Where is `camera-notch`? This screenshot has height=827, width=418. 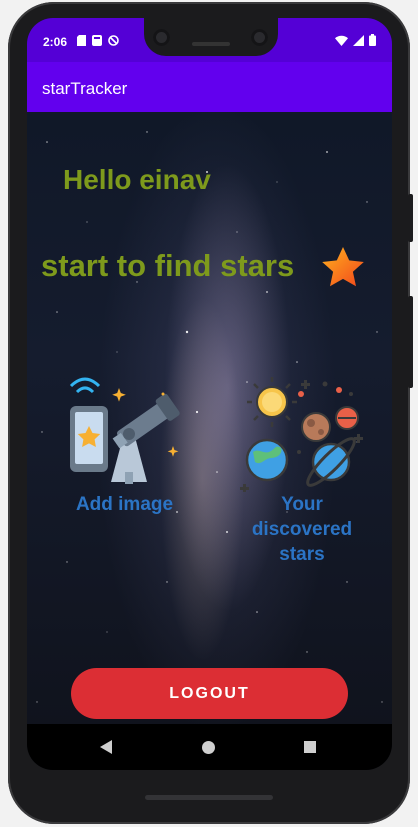 camera-notch is located at coordinates (211, 37).